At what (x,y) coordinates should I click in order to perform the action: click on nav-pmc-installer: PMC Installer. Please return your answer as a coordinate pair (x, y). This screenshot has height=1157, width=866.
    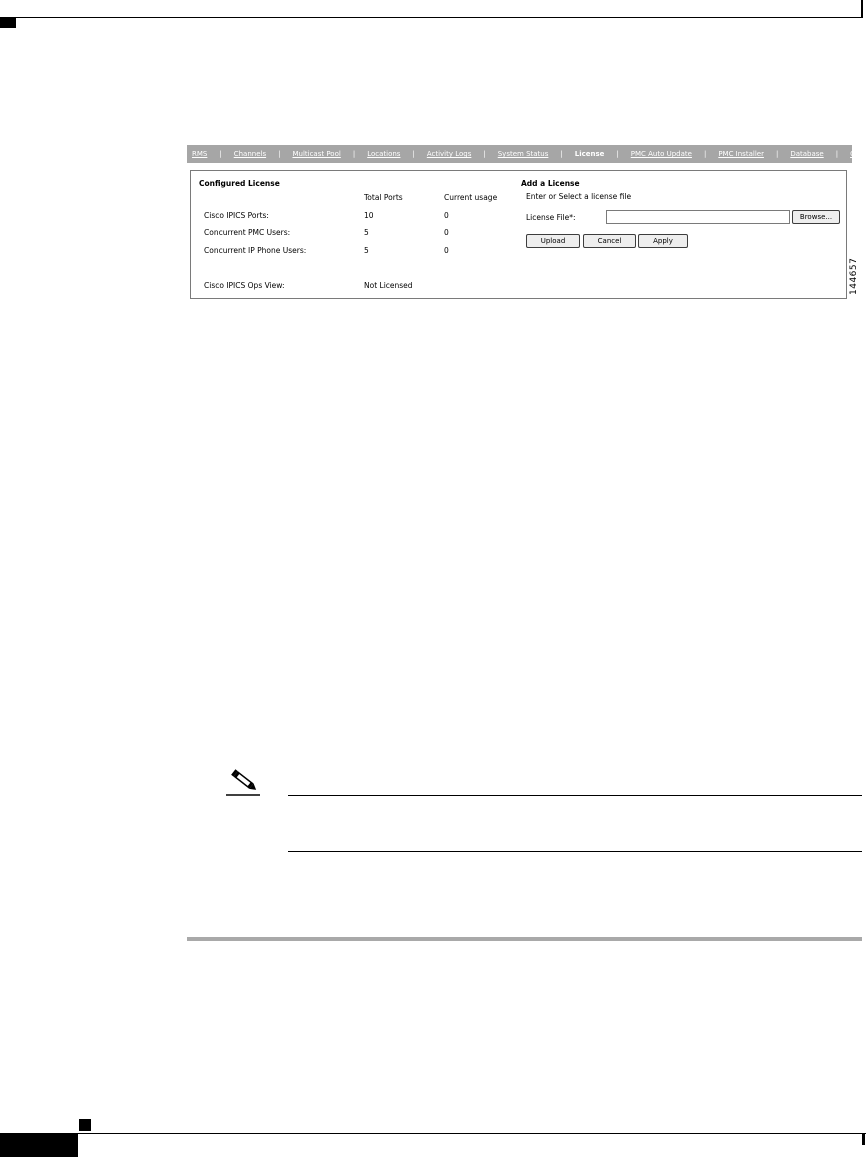
    Looking at the image, I should click on (741, 154).